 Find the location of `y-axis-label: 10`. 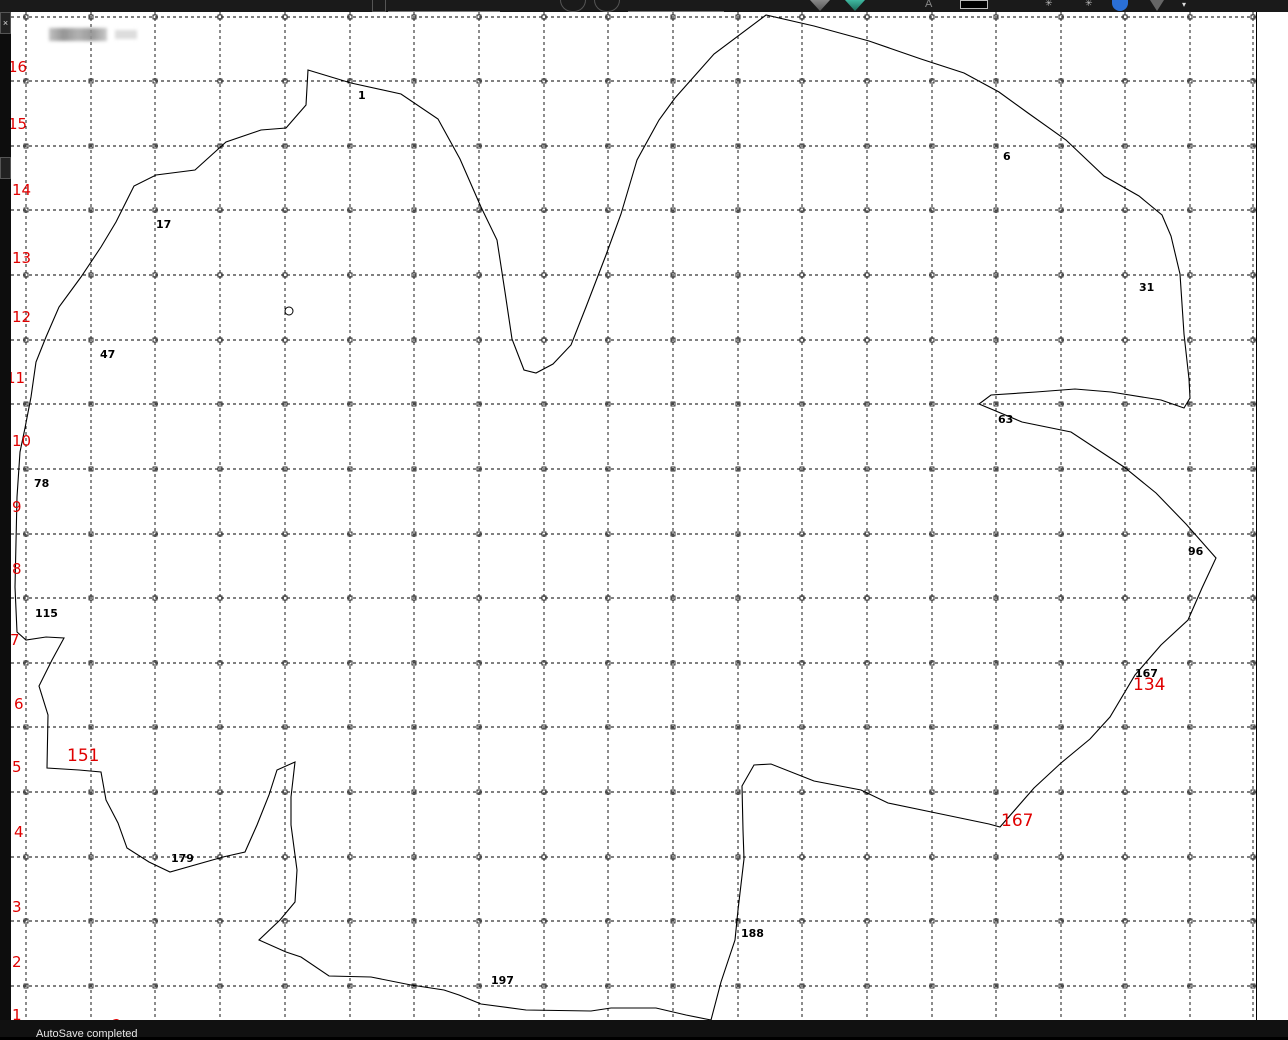

y-axis-label: 10 is located at coordinates (21, 441).